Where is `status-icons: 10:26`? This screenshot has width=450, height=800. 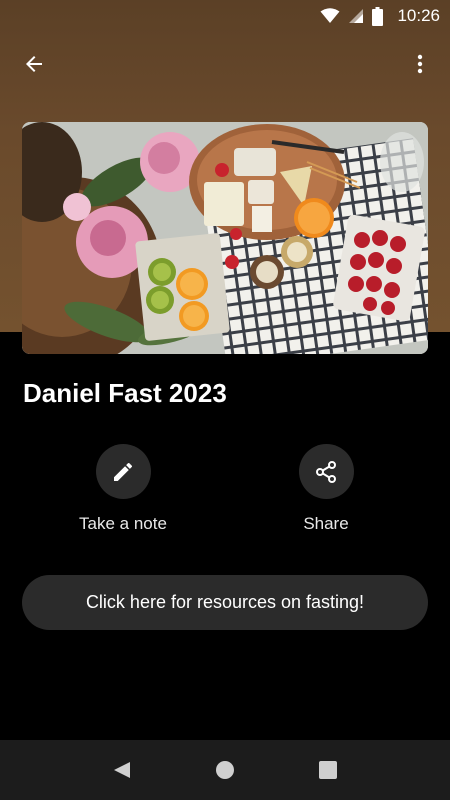 status-icons: 10:26 is located at coordinates (380, 16).